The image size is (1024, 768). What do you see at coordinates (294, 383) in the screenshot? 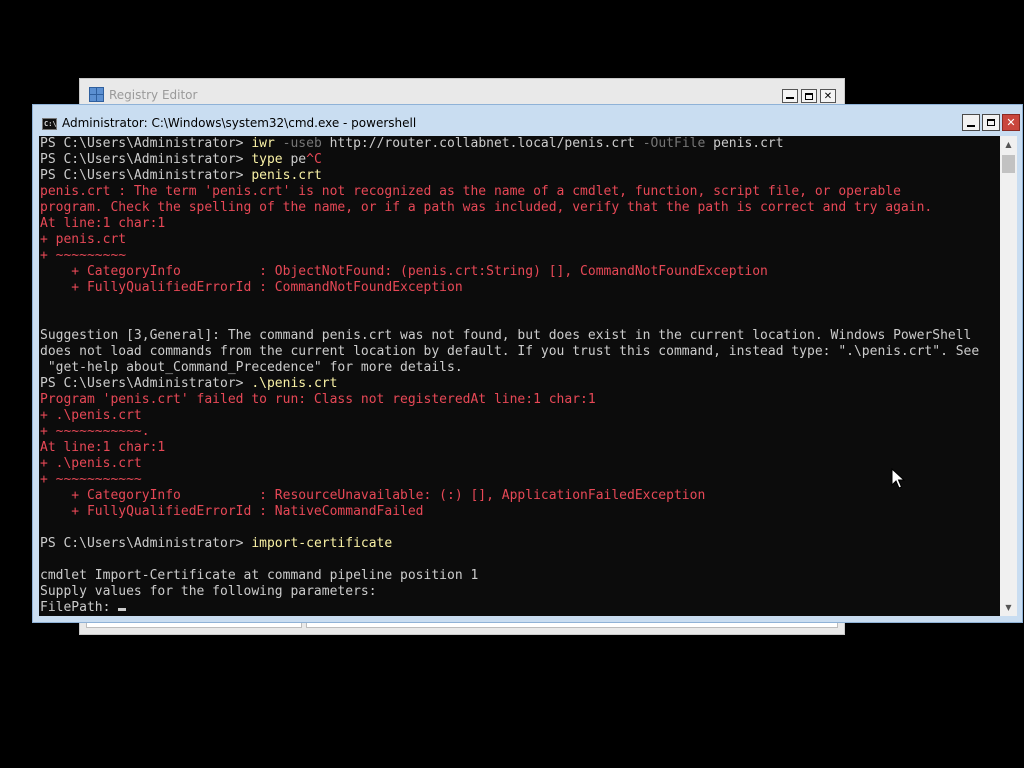
I see `console-text-segment: .\penis.crt` at bounding box center [294, 383].